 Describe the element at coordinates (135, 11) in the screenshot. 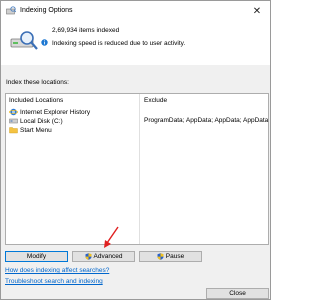

I see `title-bar: Indexing Options ✕` at that location.